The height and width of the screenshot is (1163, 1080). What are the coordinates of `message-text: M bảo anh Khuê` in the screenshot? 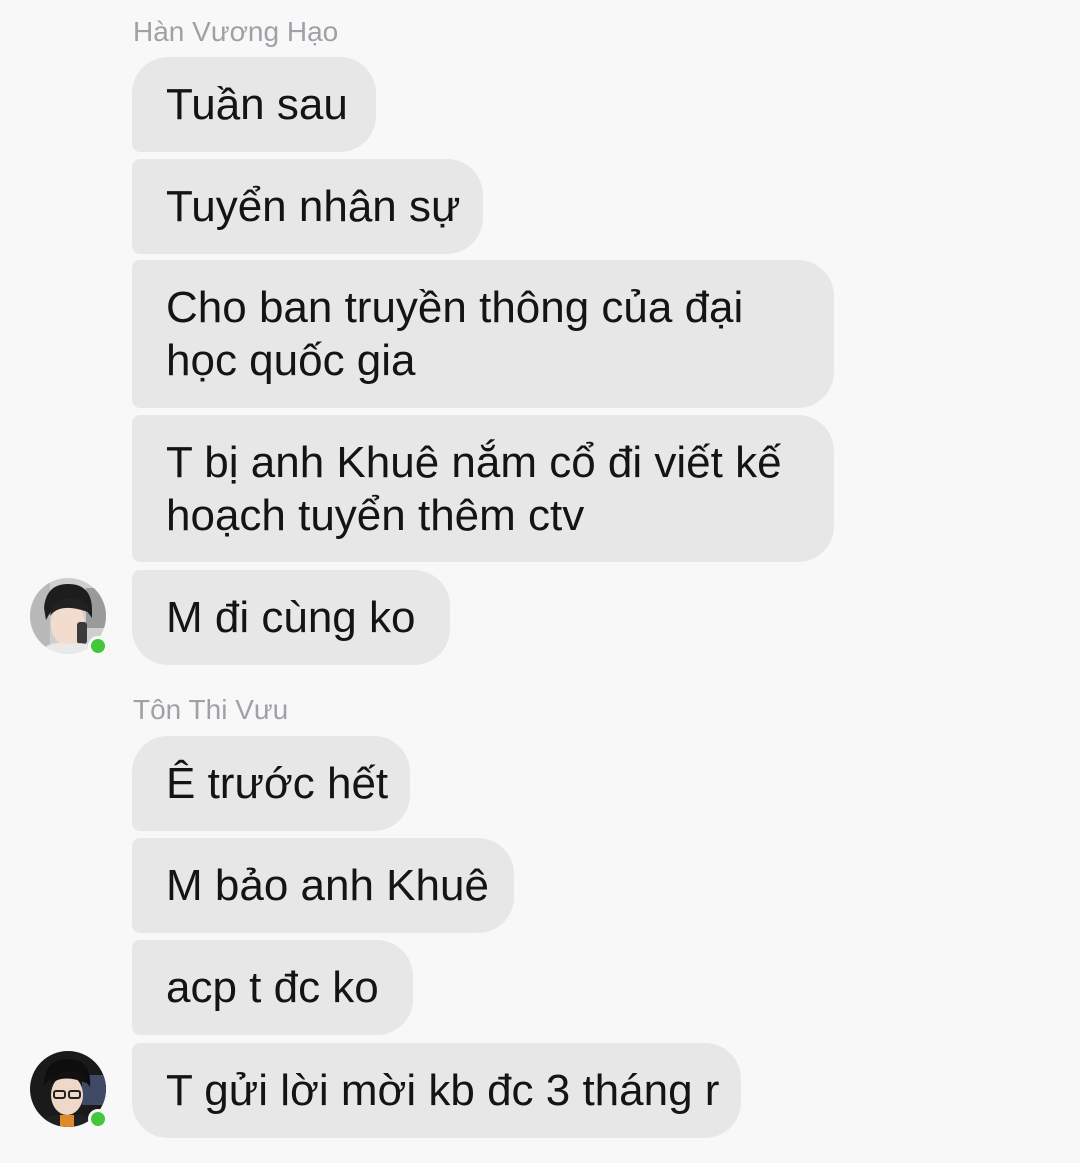 It's located at (327, 885).